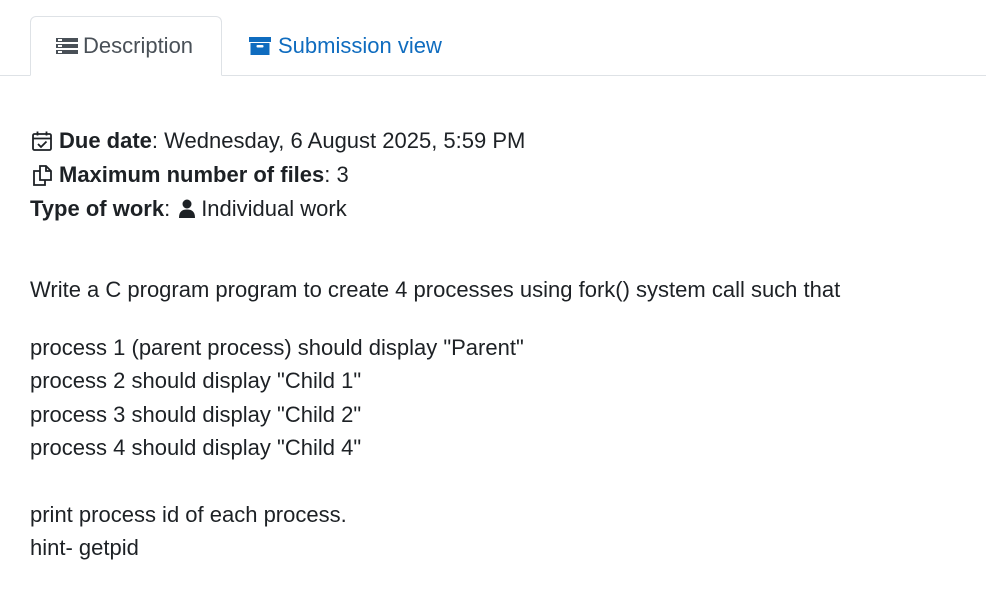  I want to click on max-files-value: 3, so click(342, 174).